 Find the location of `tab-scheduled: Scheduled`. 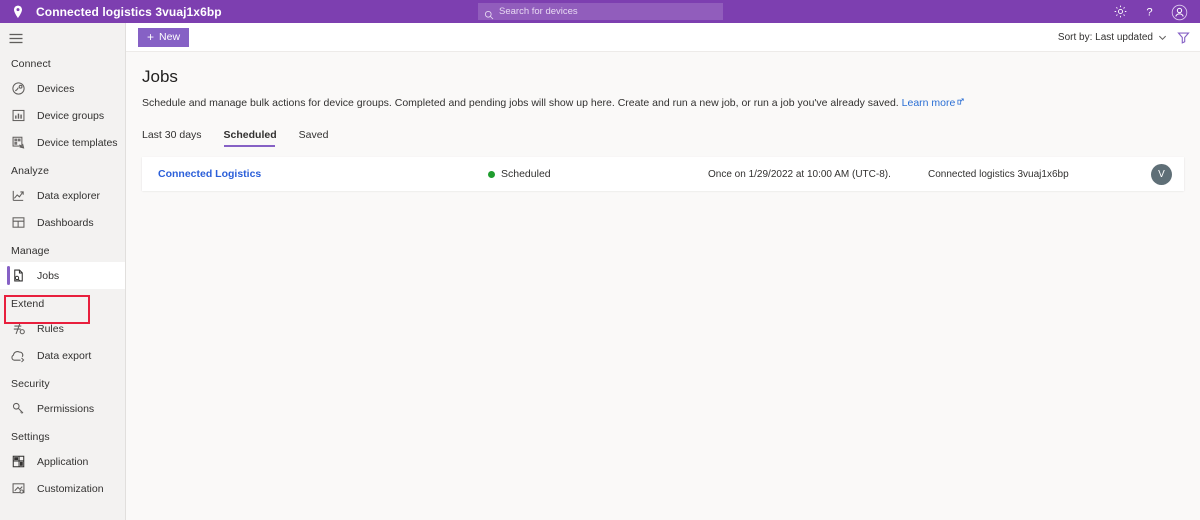

tab-scheduled: Scheduled is located at coordinates (255, 136).